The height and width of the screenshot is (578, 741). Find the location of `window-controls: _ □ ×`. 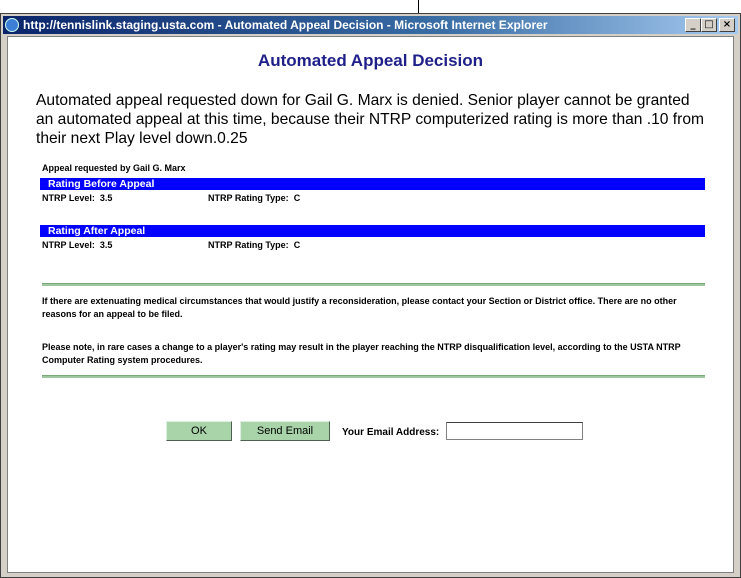

window-controls: _ □ × is located at coordinates (710, 25).